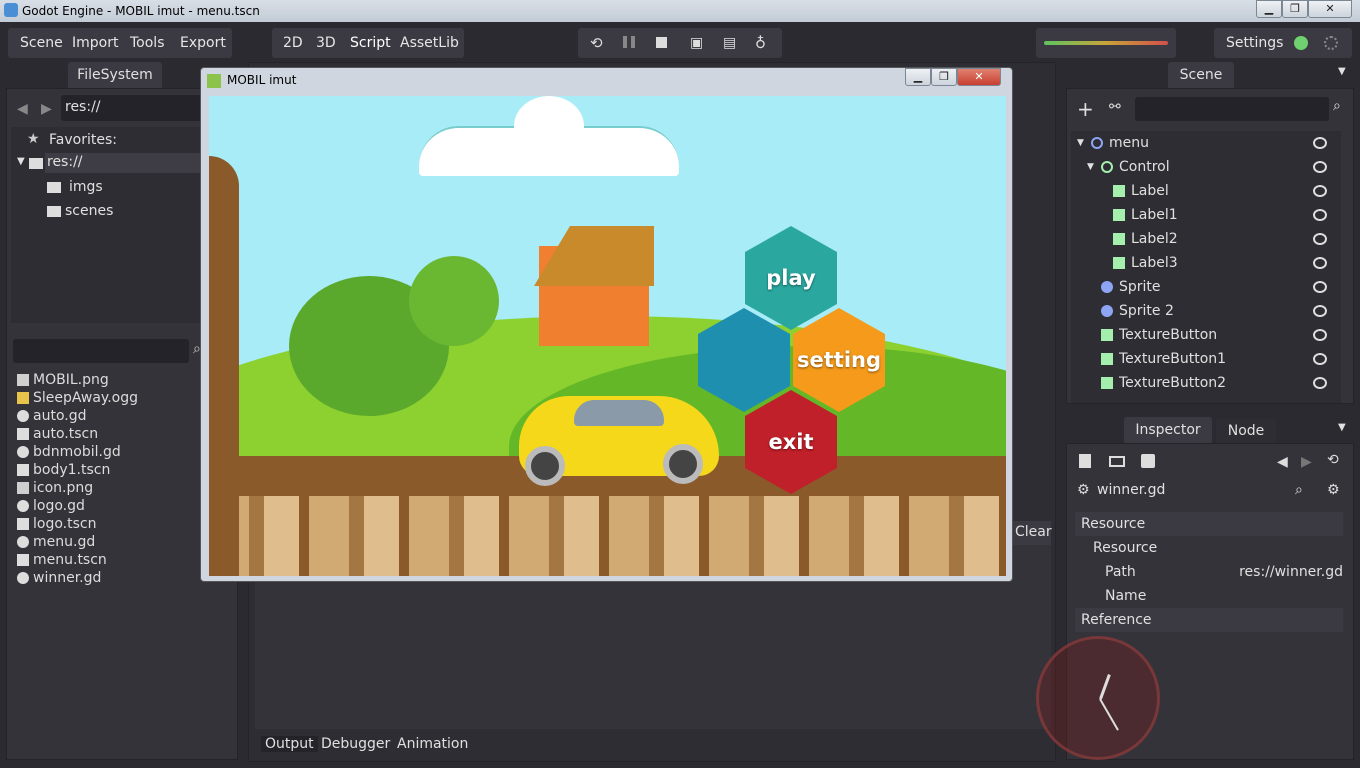  Describe the element at coordinates (293, 43) in the screenshot. I see `mode-2d: 2D` at that location.